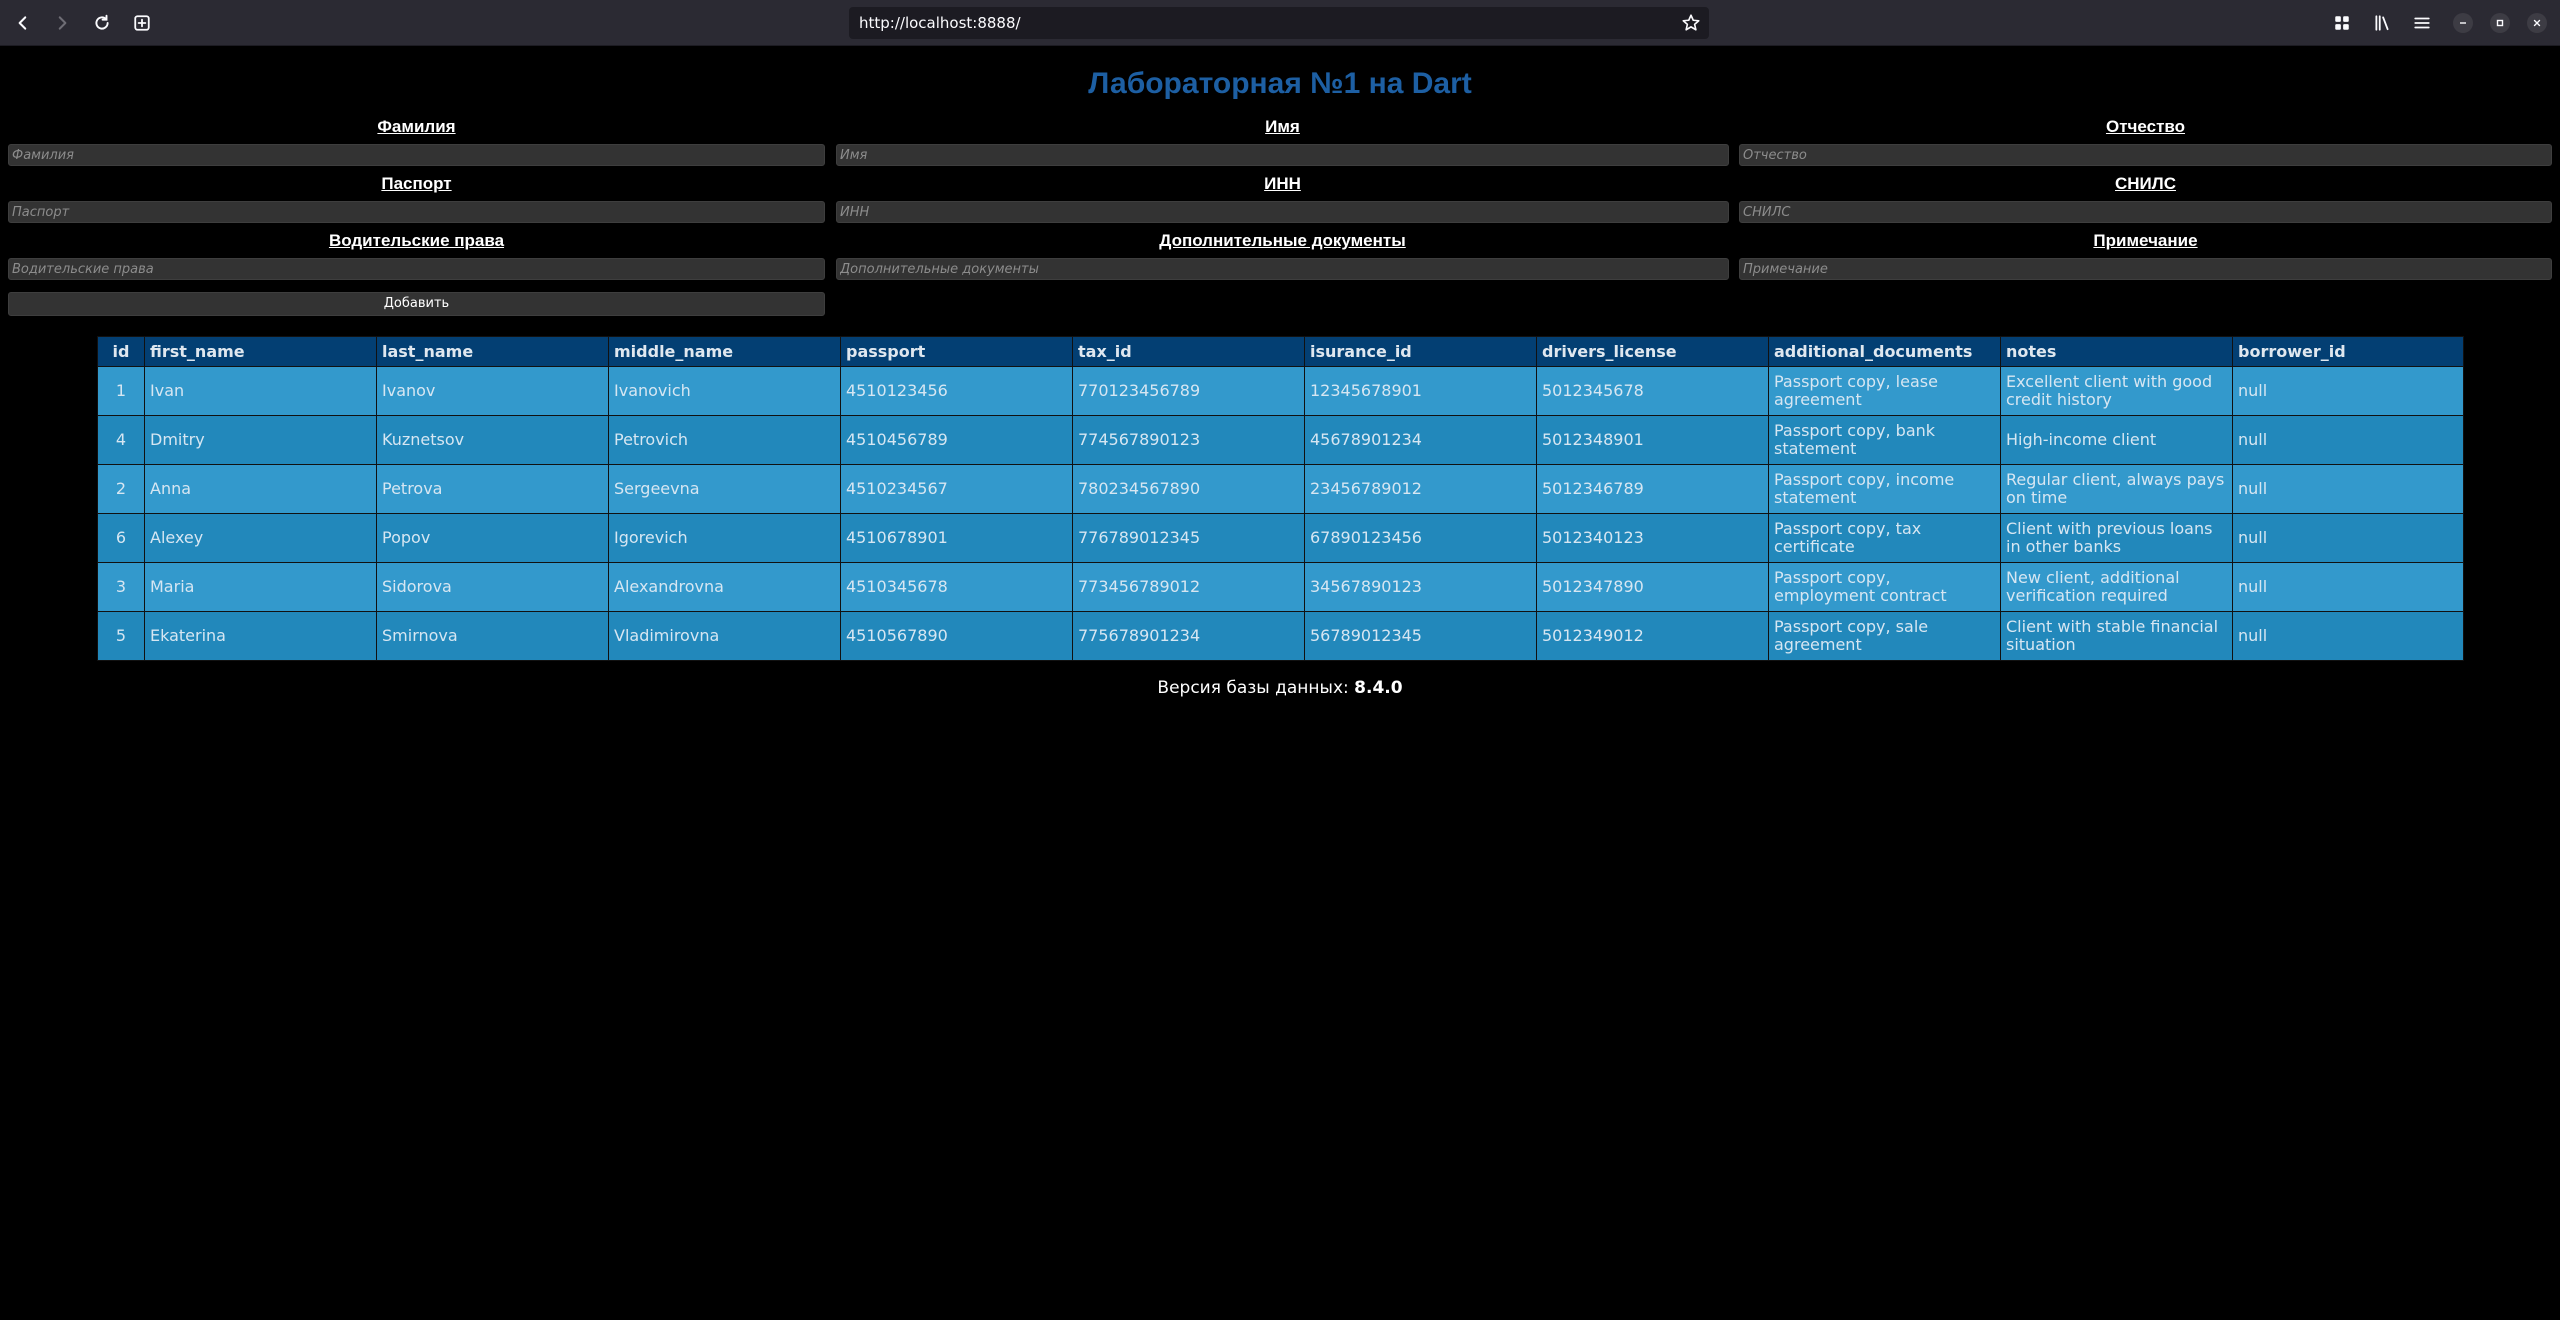 This screenshot has height=1320, width=2560. Describe the element at coordinates (2116, 440) in the screenshot. I see `table-cell-notes: High-income client` at that location.